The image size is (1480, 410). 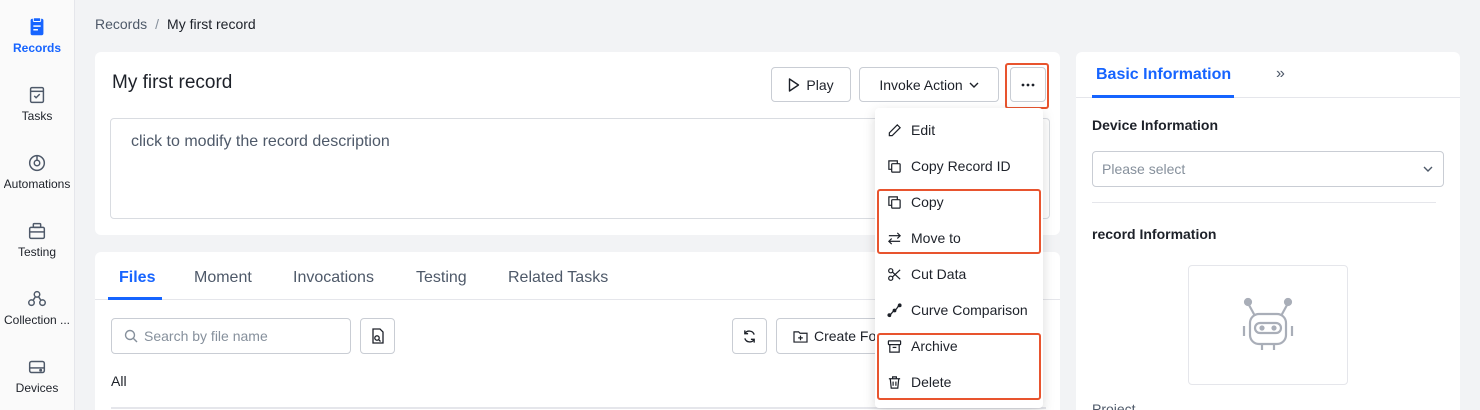 I want to click on menu-label-edit: Edit, so click(x=923, y=130).